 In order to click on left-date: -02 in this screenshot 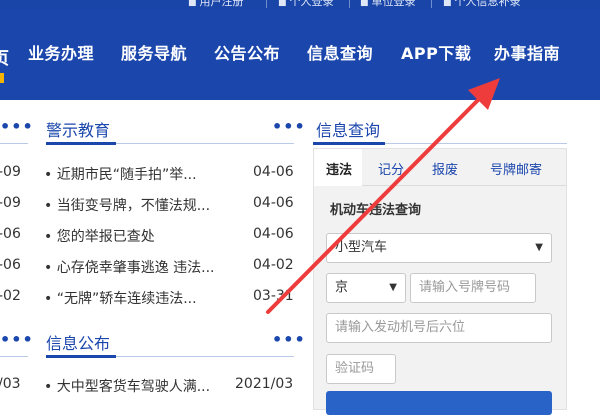, I will do `click(10, 296)`.